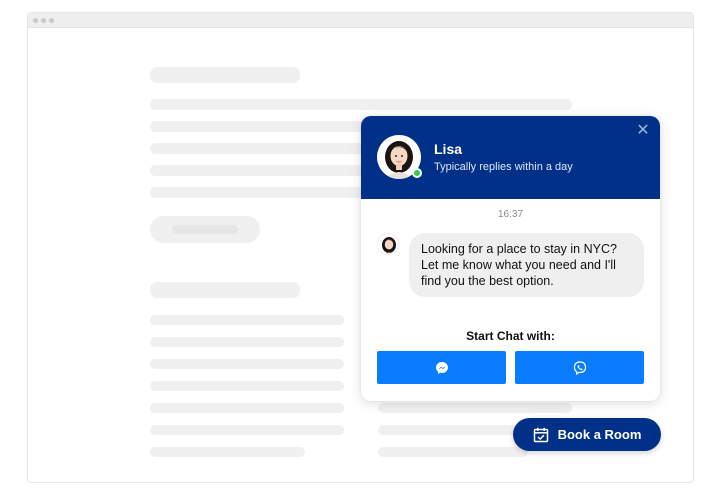 This screenshot has height=500, width=720. What do you see at coordinates (448, 149) in the screenshot?
I see `agent-name: Lisa` at bounding box center [448, 149].